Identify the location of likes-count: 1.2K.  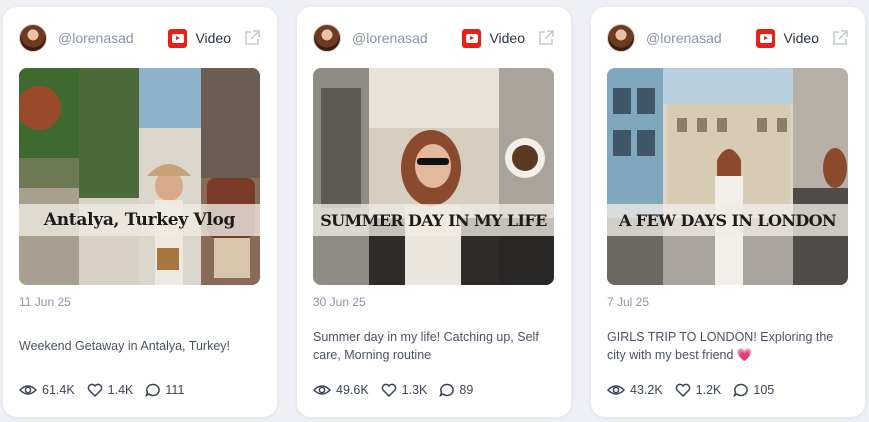
(708, 390).